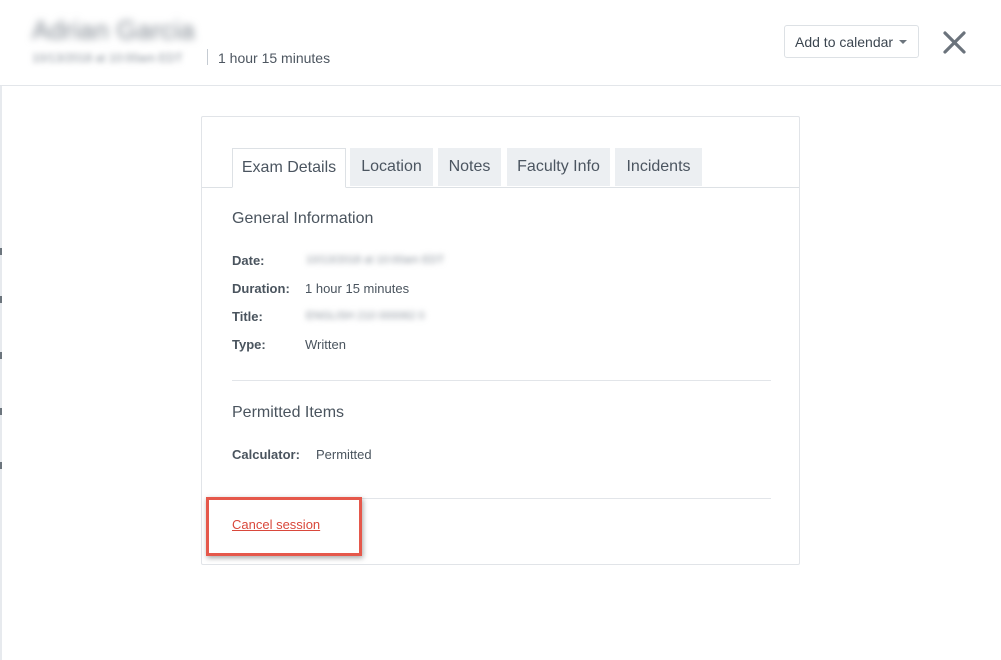 The width and height of the screenshot is (1001, 660). What do you see at coordinates (344, 454) in the screenshot?
I see `calculator-value: Permitted` at bounding box center [344, 454].